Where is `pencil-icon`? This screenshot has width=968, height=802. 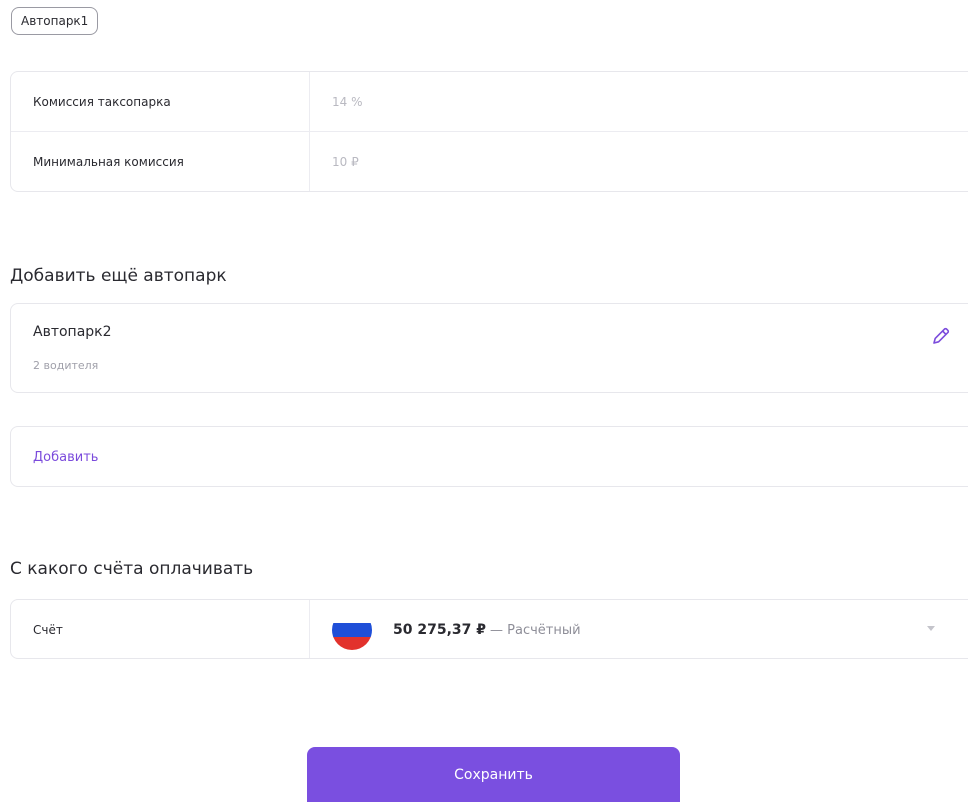
pencil-icon is located at coordinates (941, 335).